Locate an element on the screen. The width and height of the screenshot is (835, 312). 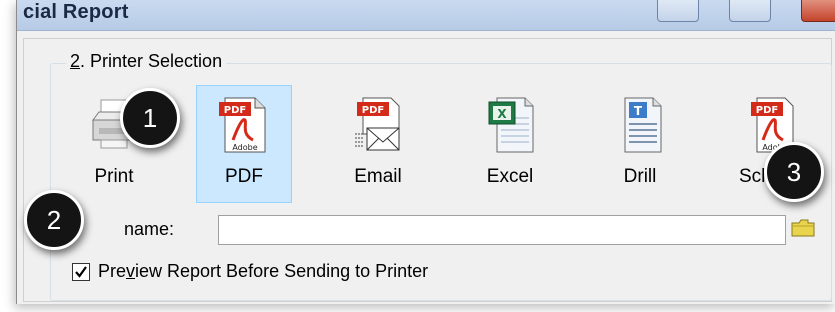
maximize-button is located at coordinates (750, 11).